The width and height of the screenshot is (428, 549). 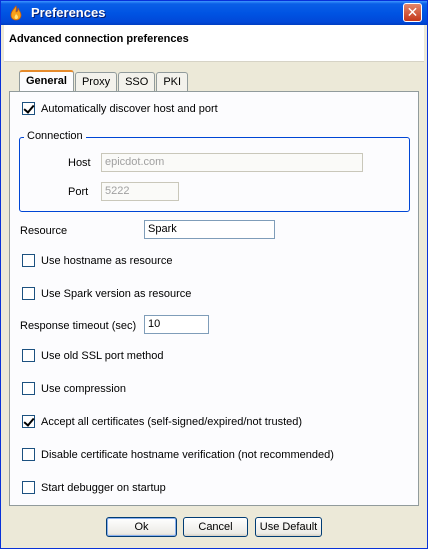 I want to click on connection-group-label: Connection, so click(x=55, y=136).